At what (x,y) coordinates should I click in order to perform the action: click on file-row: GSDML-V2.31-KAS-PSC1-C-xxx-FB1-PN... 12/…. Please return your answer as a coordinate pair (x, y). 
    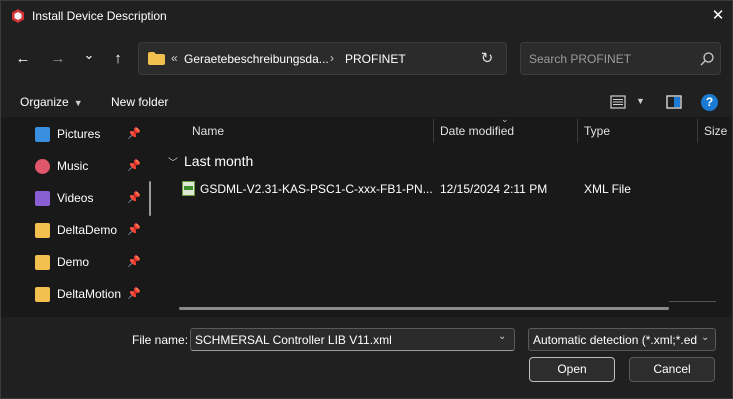
    Looking at the image, I should click on (449, 189).